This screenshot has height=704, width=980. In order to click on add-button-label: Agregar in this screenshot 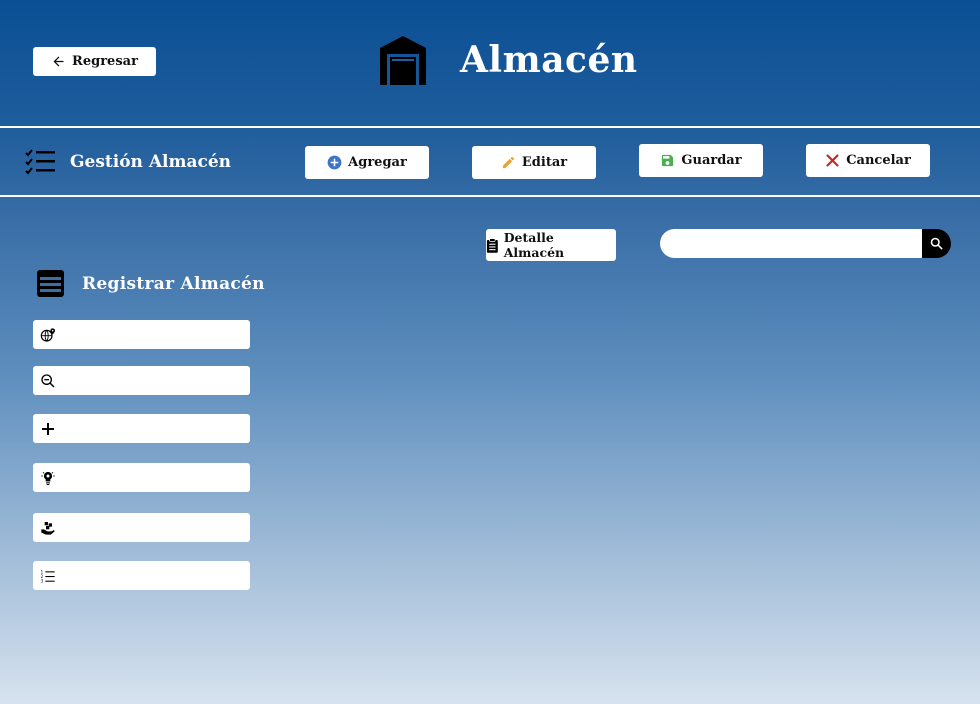, I will do `click(377, 162)`.